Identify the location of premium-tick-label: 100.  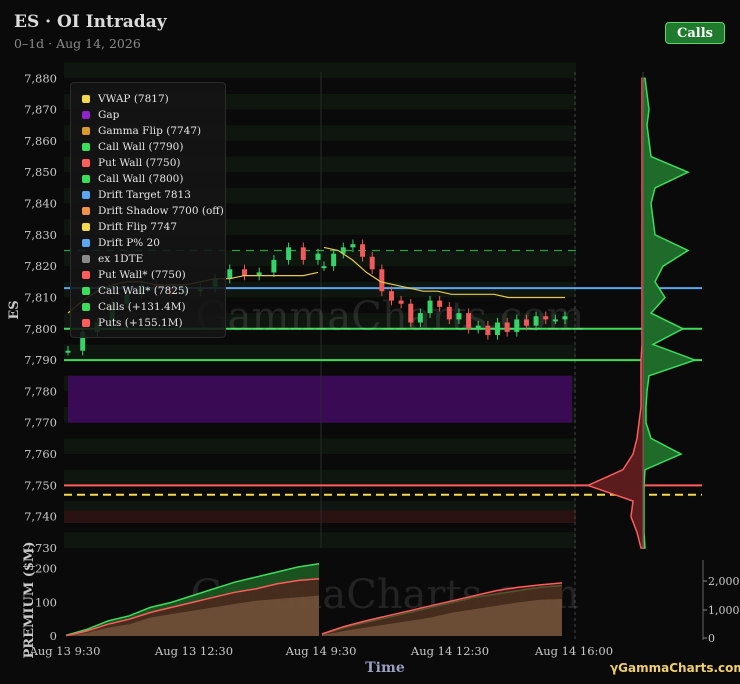
(46, 602).